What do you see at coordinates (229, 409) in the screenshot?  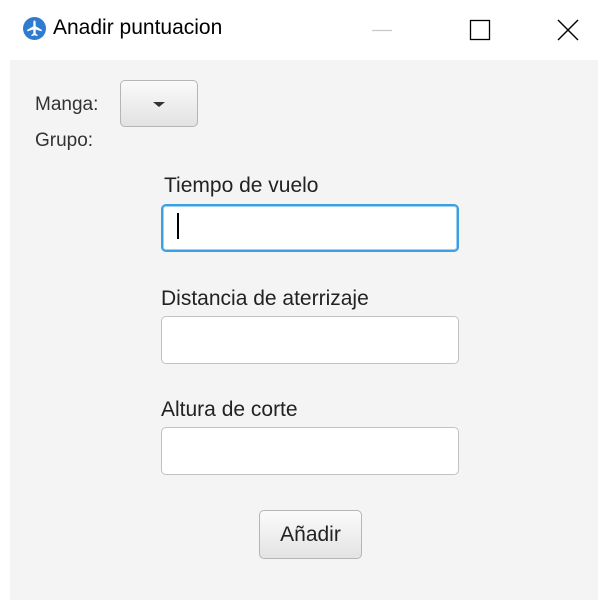 I see `altura-de-corte-label: Altura de corte` at bounding box center [229, 409].